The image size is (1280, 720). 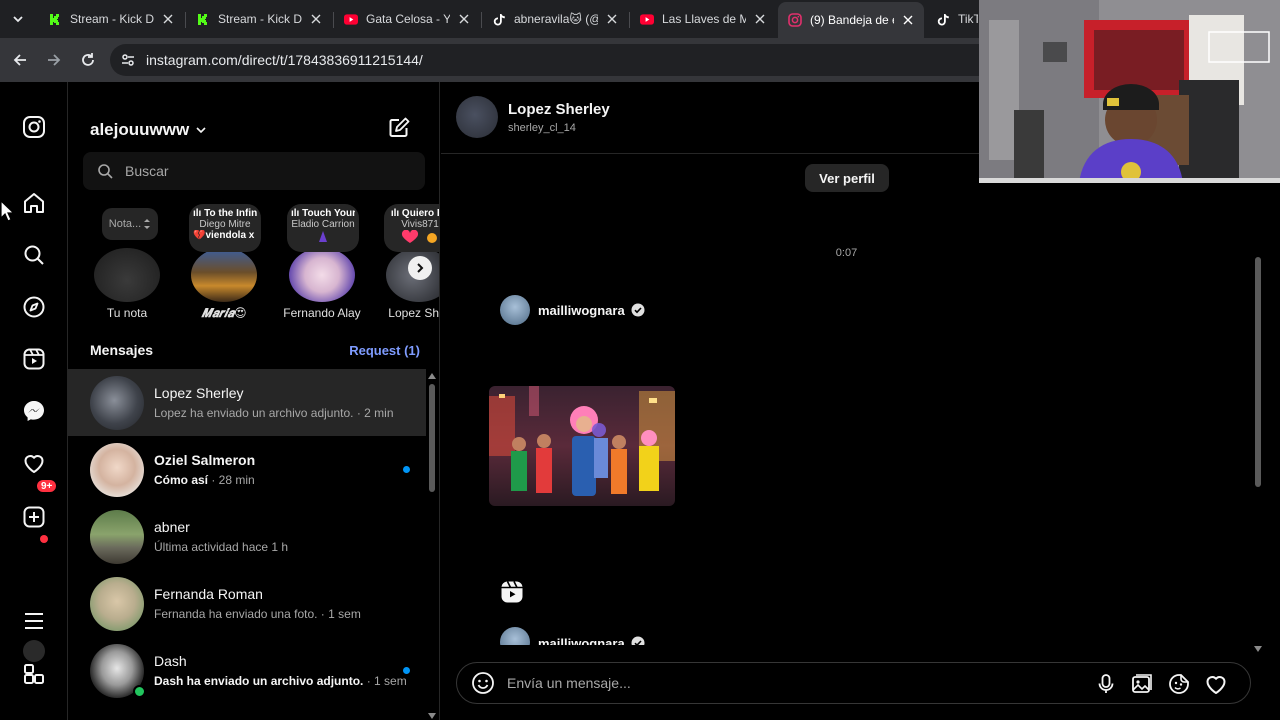 What do you see at coordinates (128, 60) in the screenshot?
I see `site-info-icon` at bounding box center [128, 60].